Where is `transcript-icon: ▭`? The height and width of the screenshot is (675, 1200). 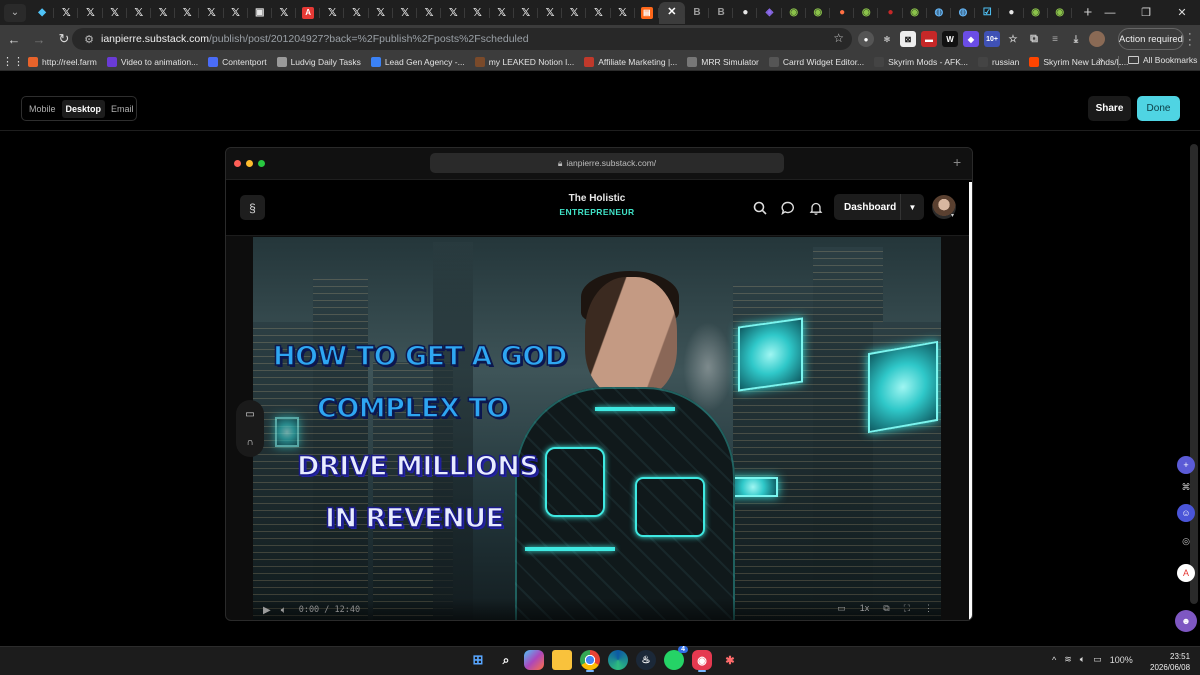
transcript-icon: ▭ is located at coordinates (841, 608).